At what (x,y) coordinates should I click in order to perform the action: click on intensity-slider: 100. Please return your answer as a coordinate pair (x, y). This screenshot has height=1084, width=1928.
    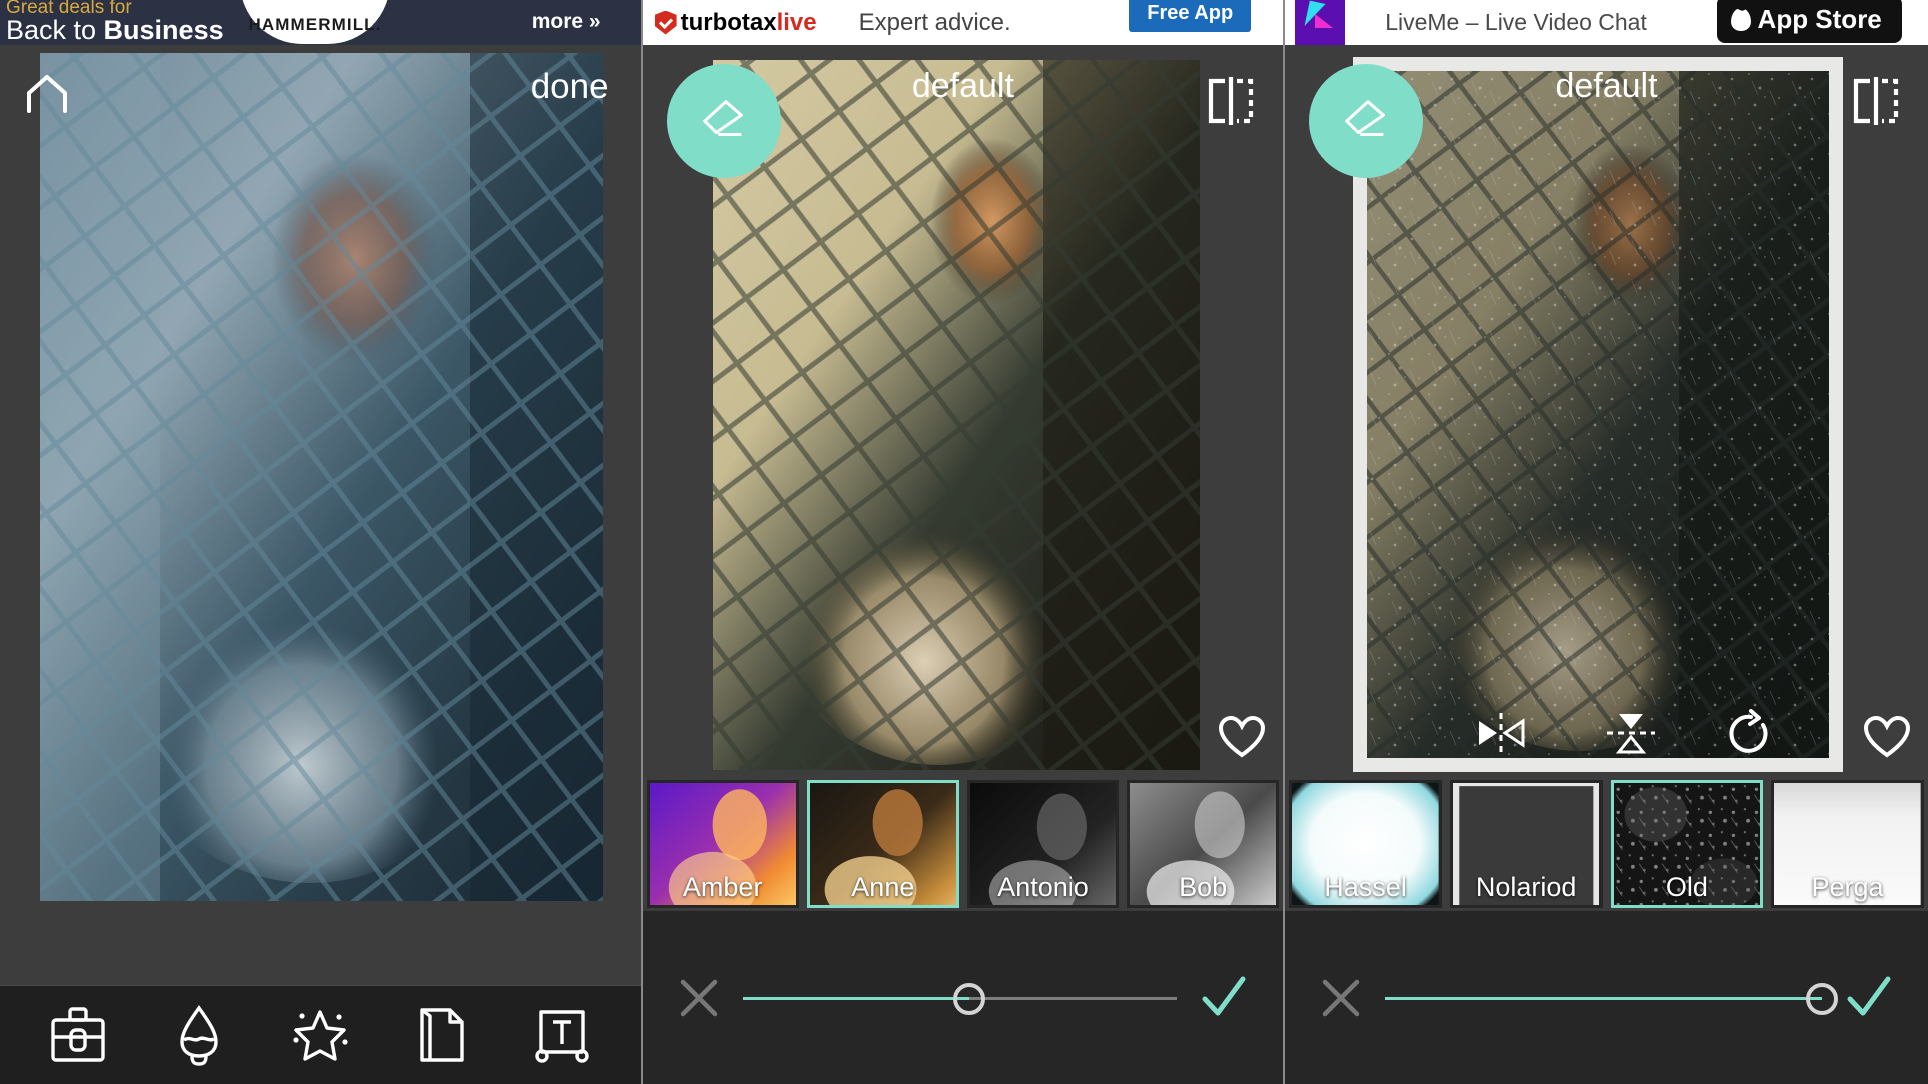
    Looking at the image, I should click on (1611, 998).